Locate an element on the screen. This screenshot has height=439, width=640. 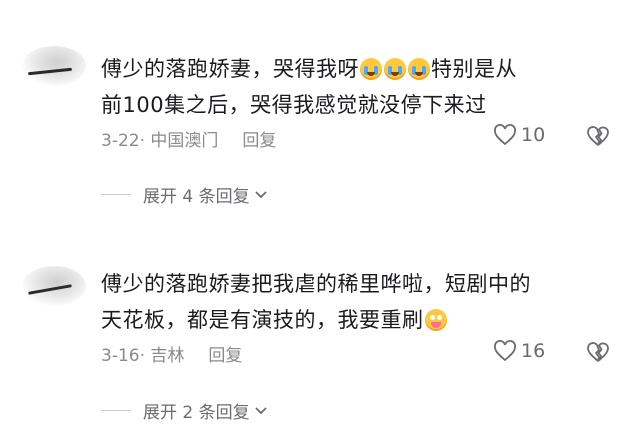
expand-replies: 展开 4 条回复 is located at coordinates (184, 194).